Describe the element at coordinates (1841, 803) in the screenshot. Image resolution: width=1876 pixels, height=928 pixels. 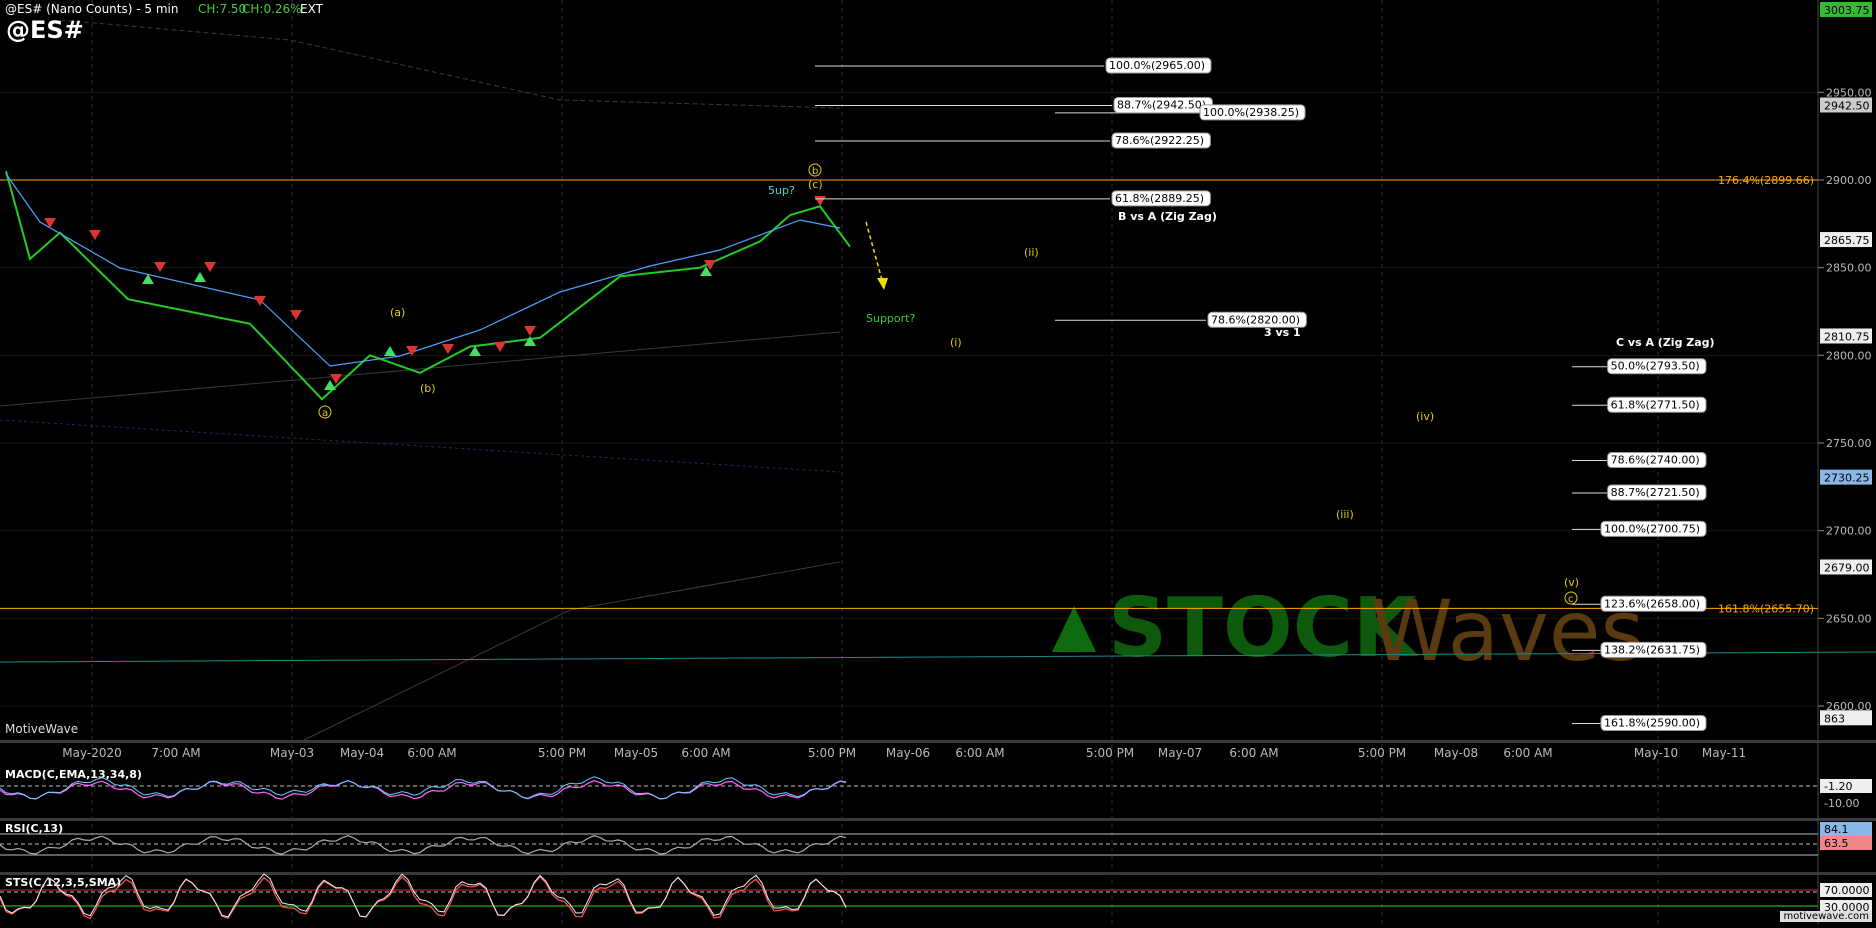
I see `indicator-tag: -10.00` at that location.